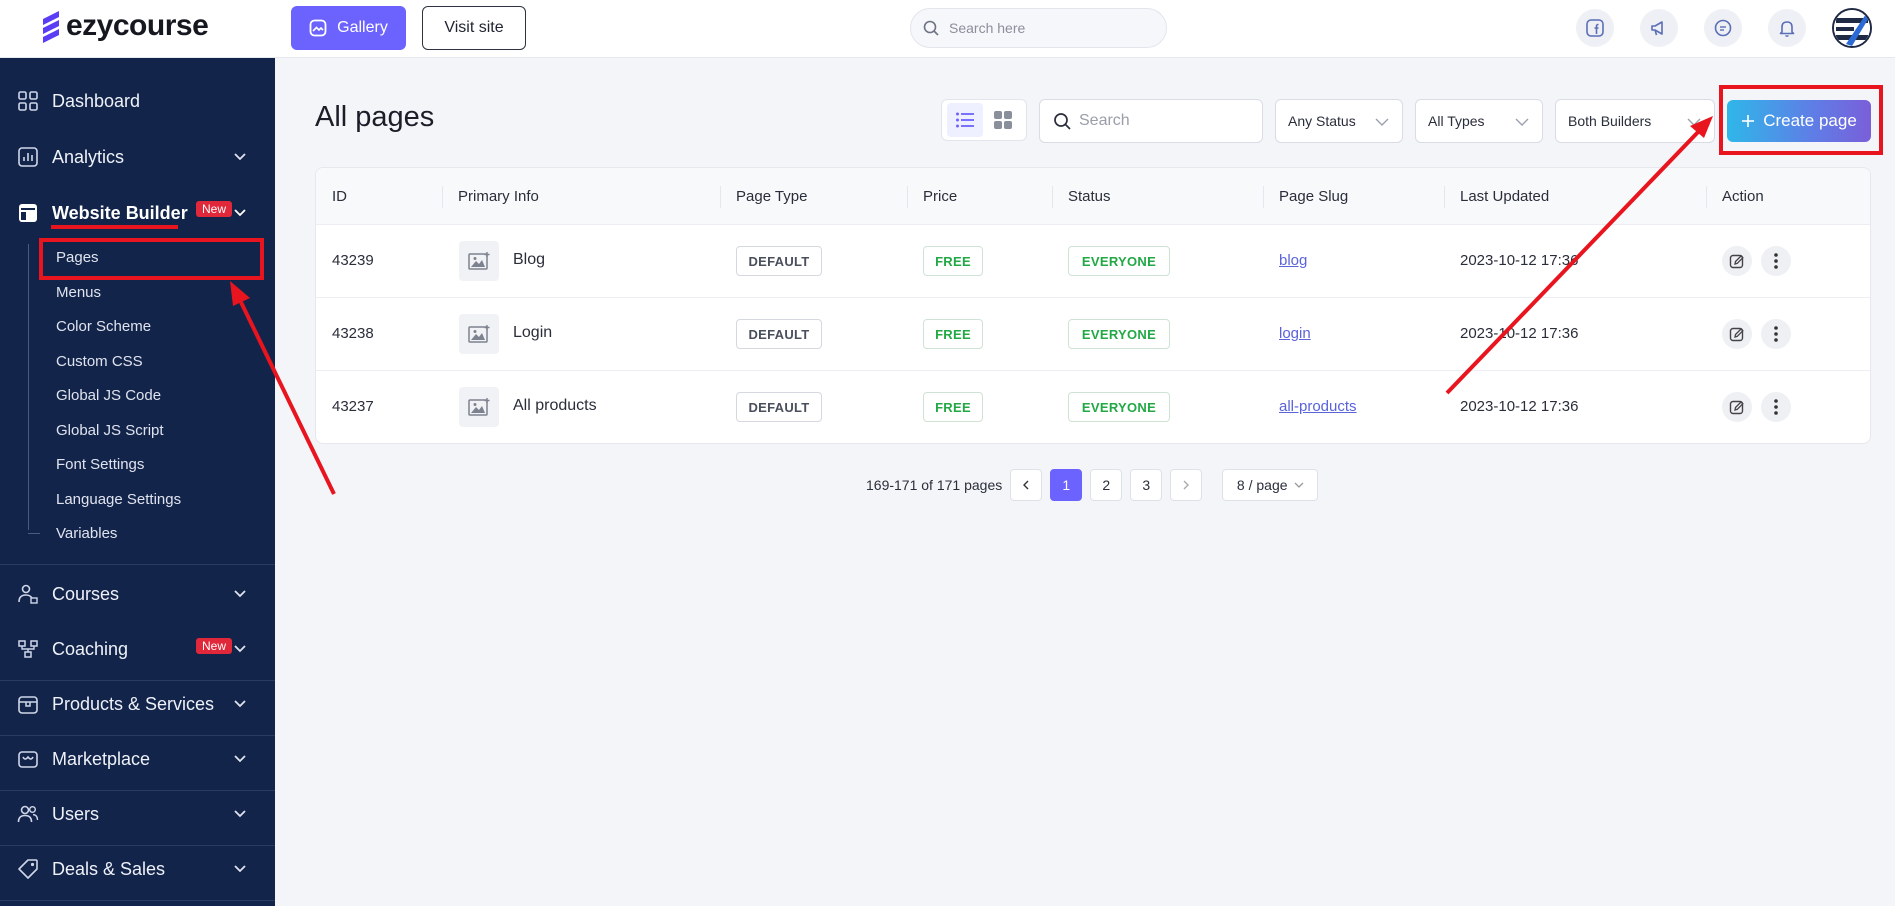  Describe the element at coordinates (240, 293) in the screenshot. I see `annotation-arrowhead` at that location.